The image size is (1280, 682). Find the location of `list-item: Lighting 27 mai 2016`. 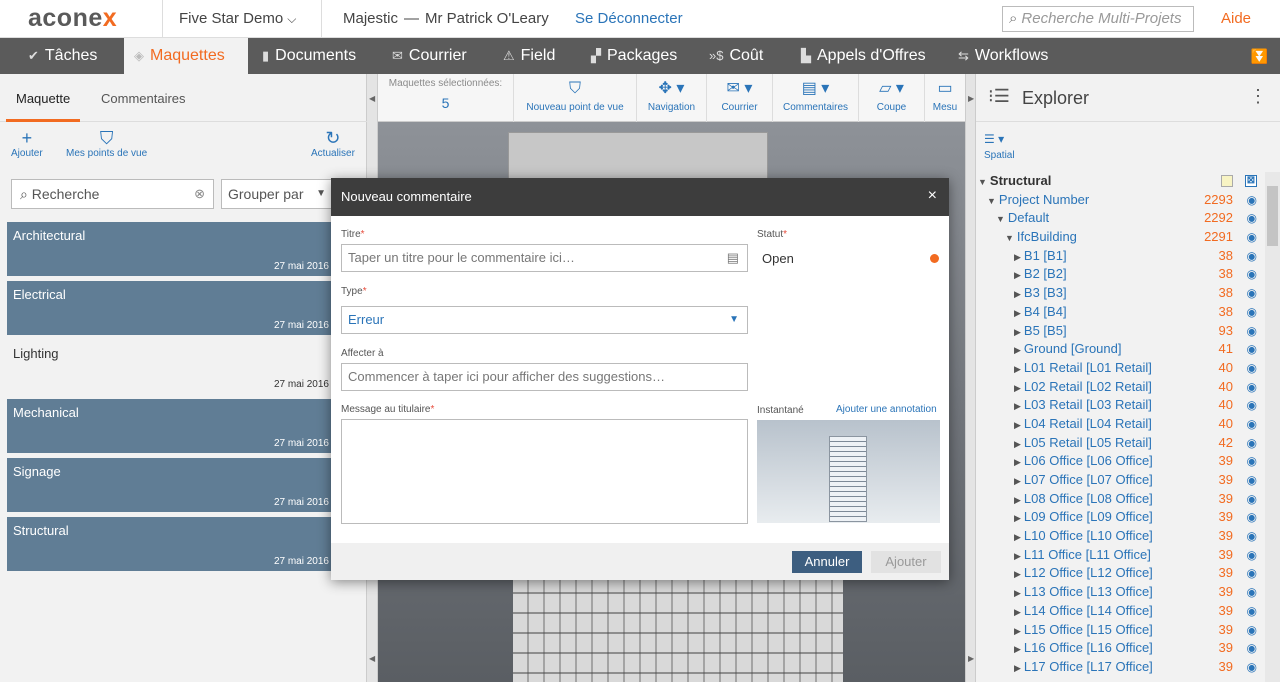

list-item: Lighting 27 mai 2016 is located at coordinates (172, 367).